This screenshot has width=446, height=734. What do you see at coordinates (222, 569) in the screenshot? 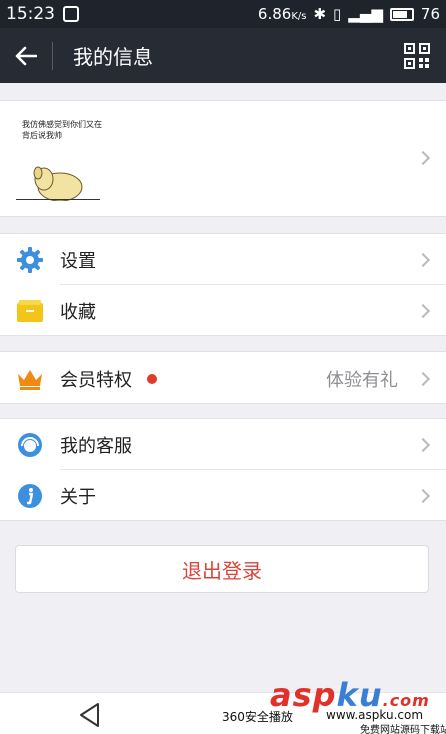
I see `logout-button: 退出登录` at bounding box center [222, 569].